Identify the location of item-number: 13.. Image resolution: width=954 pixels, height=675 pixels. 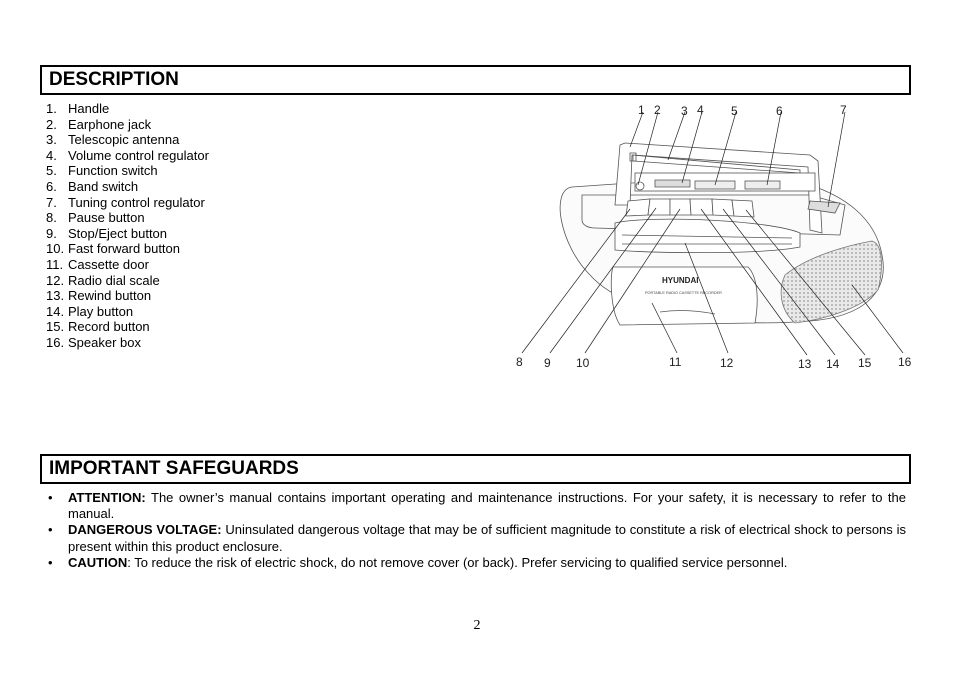
(55, 296).